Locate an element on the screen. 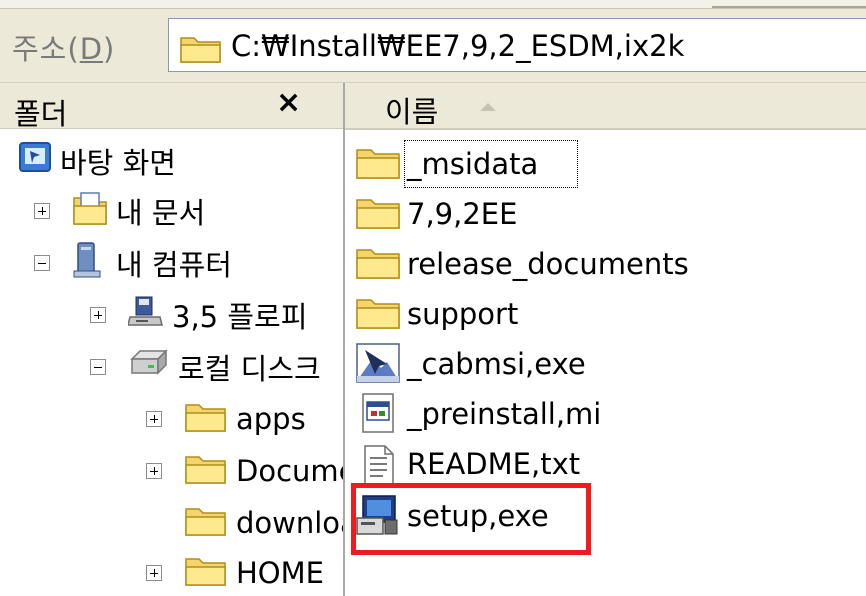  file-name: 7,9,2EE is located at coordinates (462, 214).